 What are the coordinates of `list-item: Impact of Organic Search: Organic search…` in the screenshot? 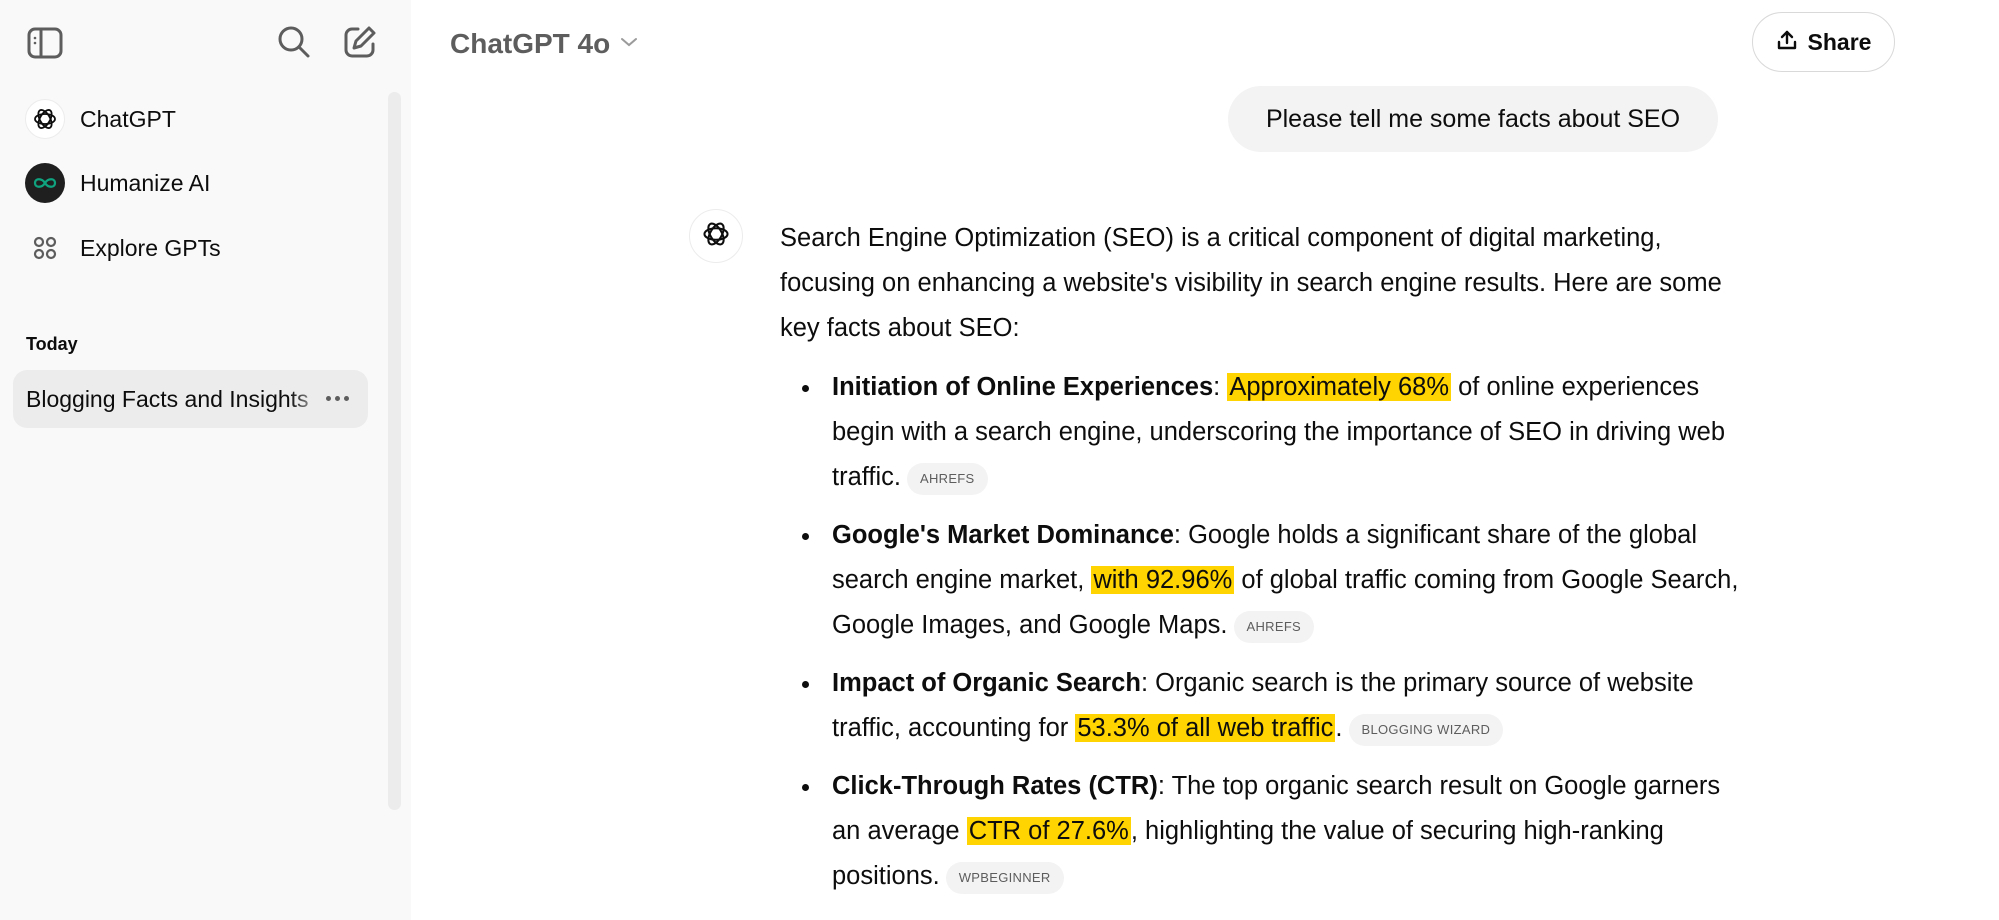 It's located at (1260, 706).